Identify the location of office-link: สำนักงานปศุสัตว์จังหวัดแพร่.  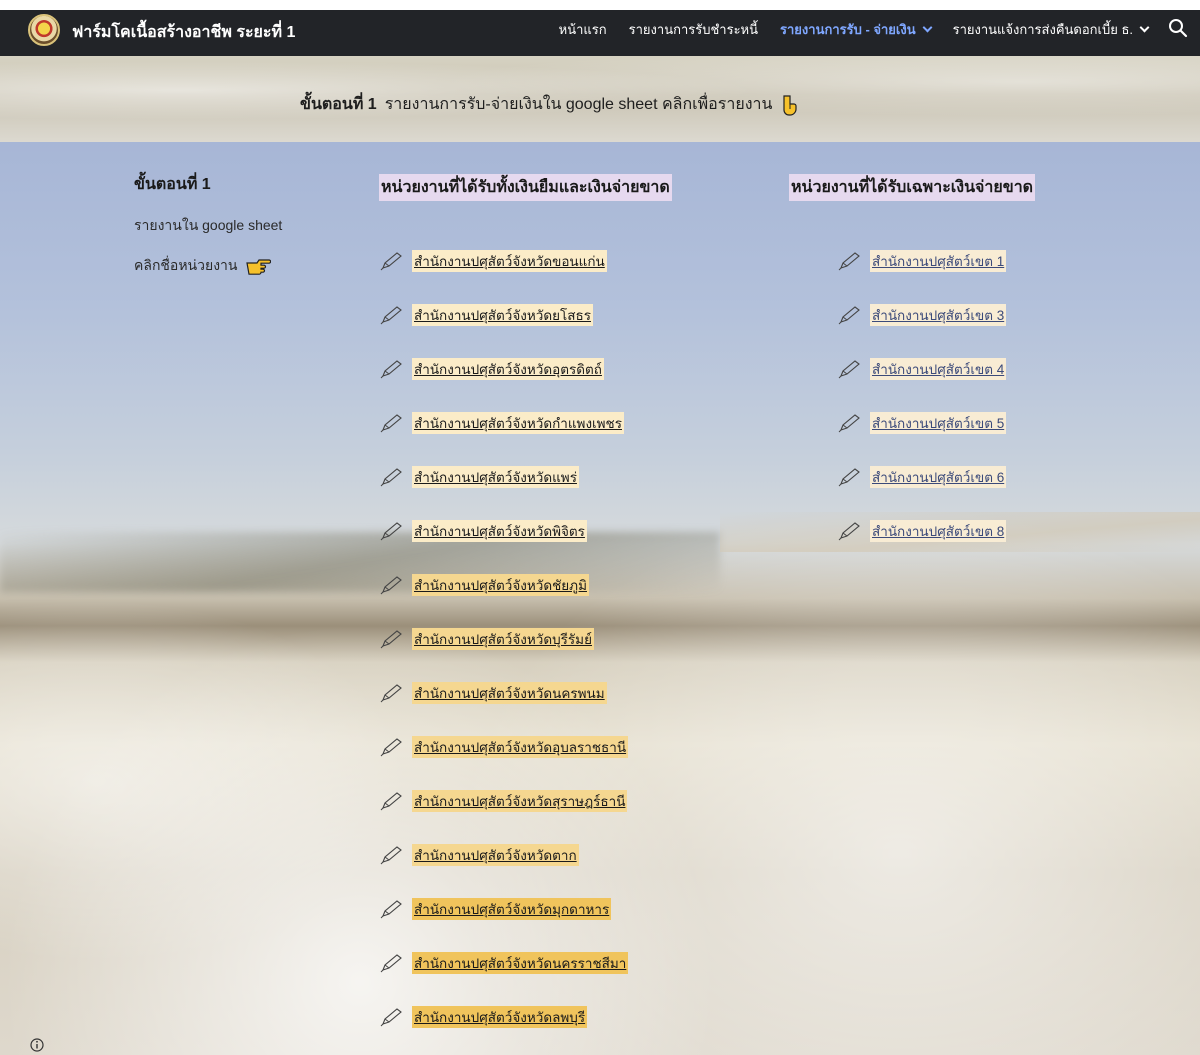
(495, 477).